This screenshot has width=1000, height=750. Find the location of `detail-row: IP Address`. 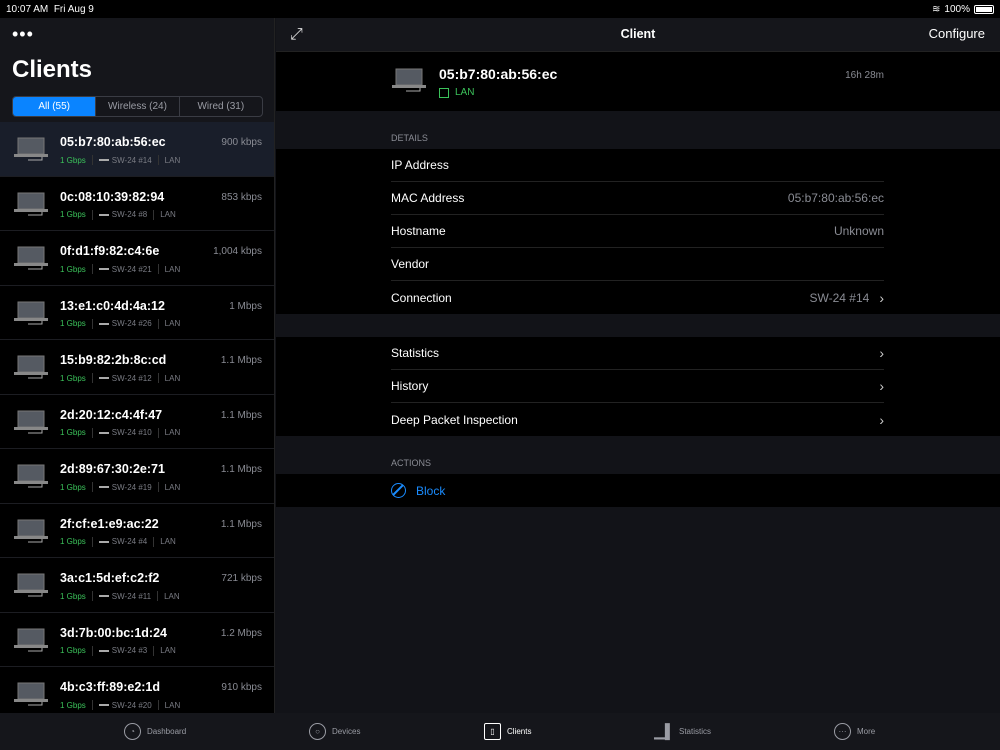

detail-row: IP Address is located at coordinates (637, 165).